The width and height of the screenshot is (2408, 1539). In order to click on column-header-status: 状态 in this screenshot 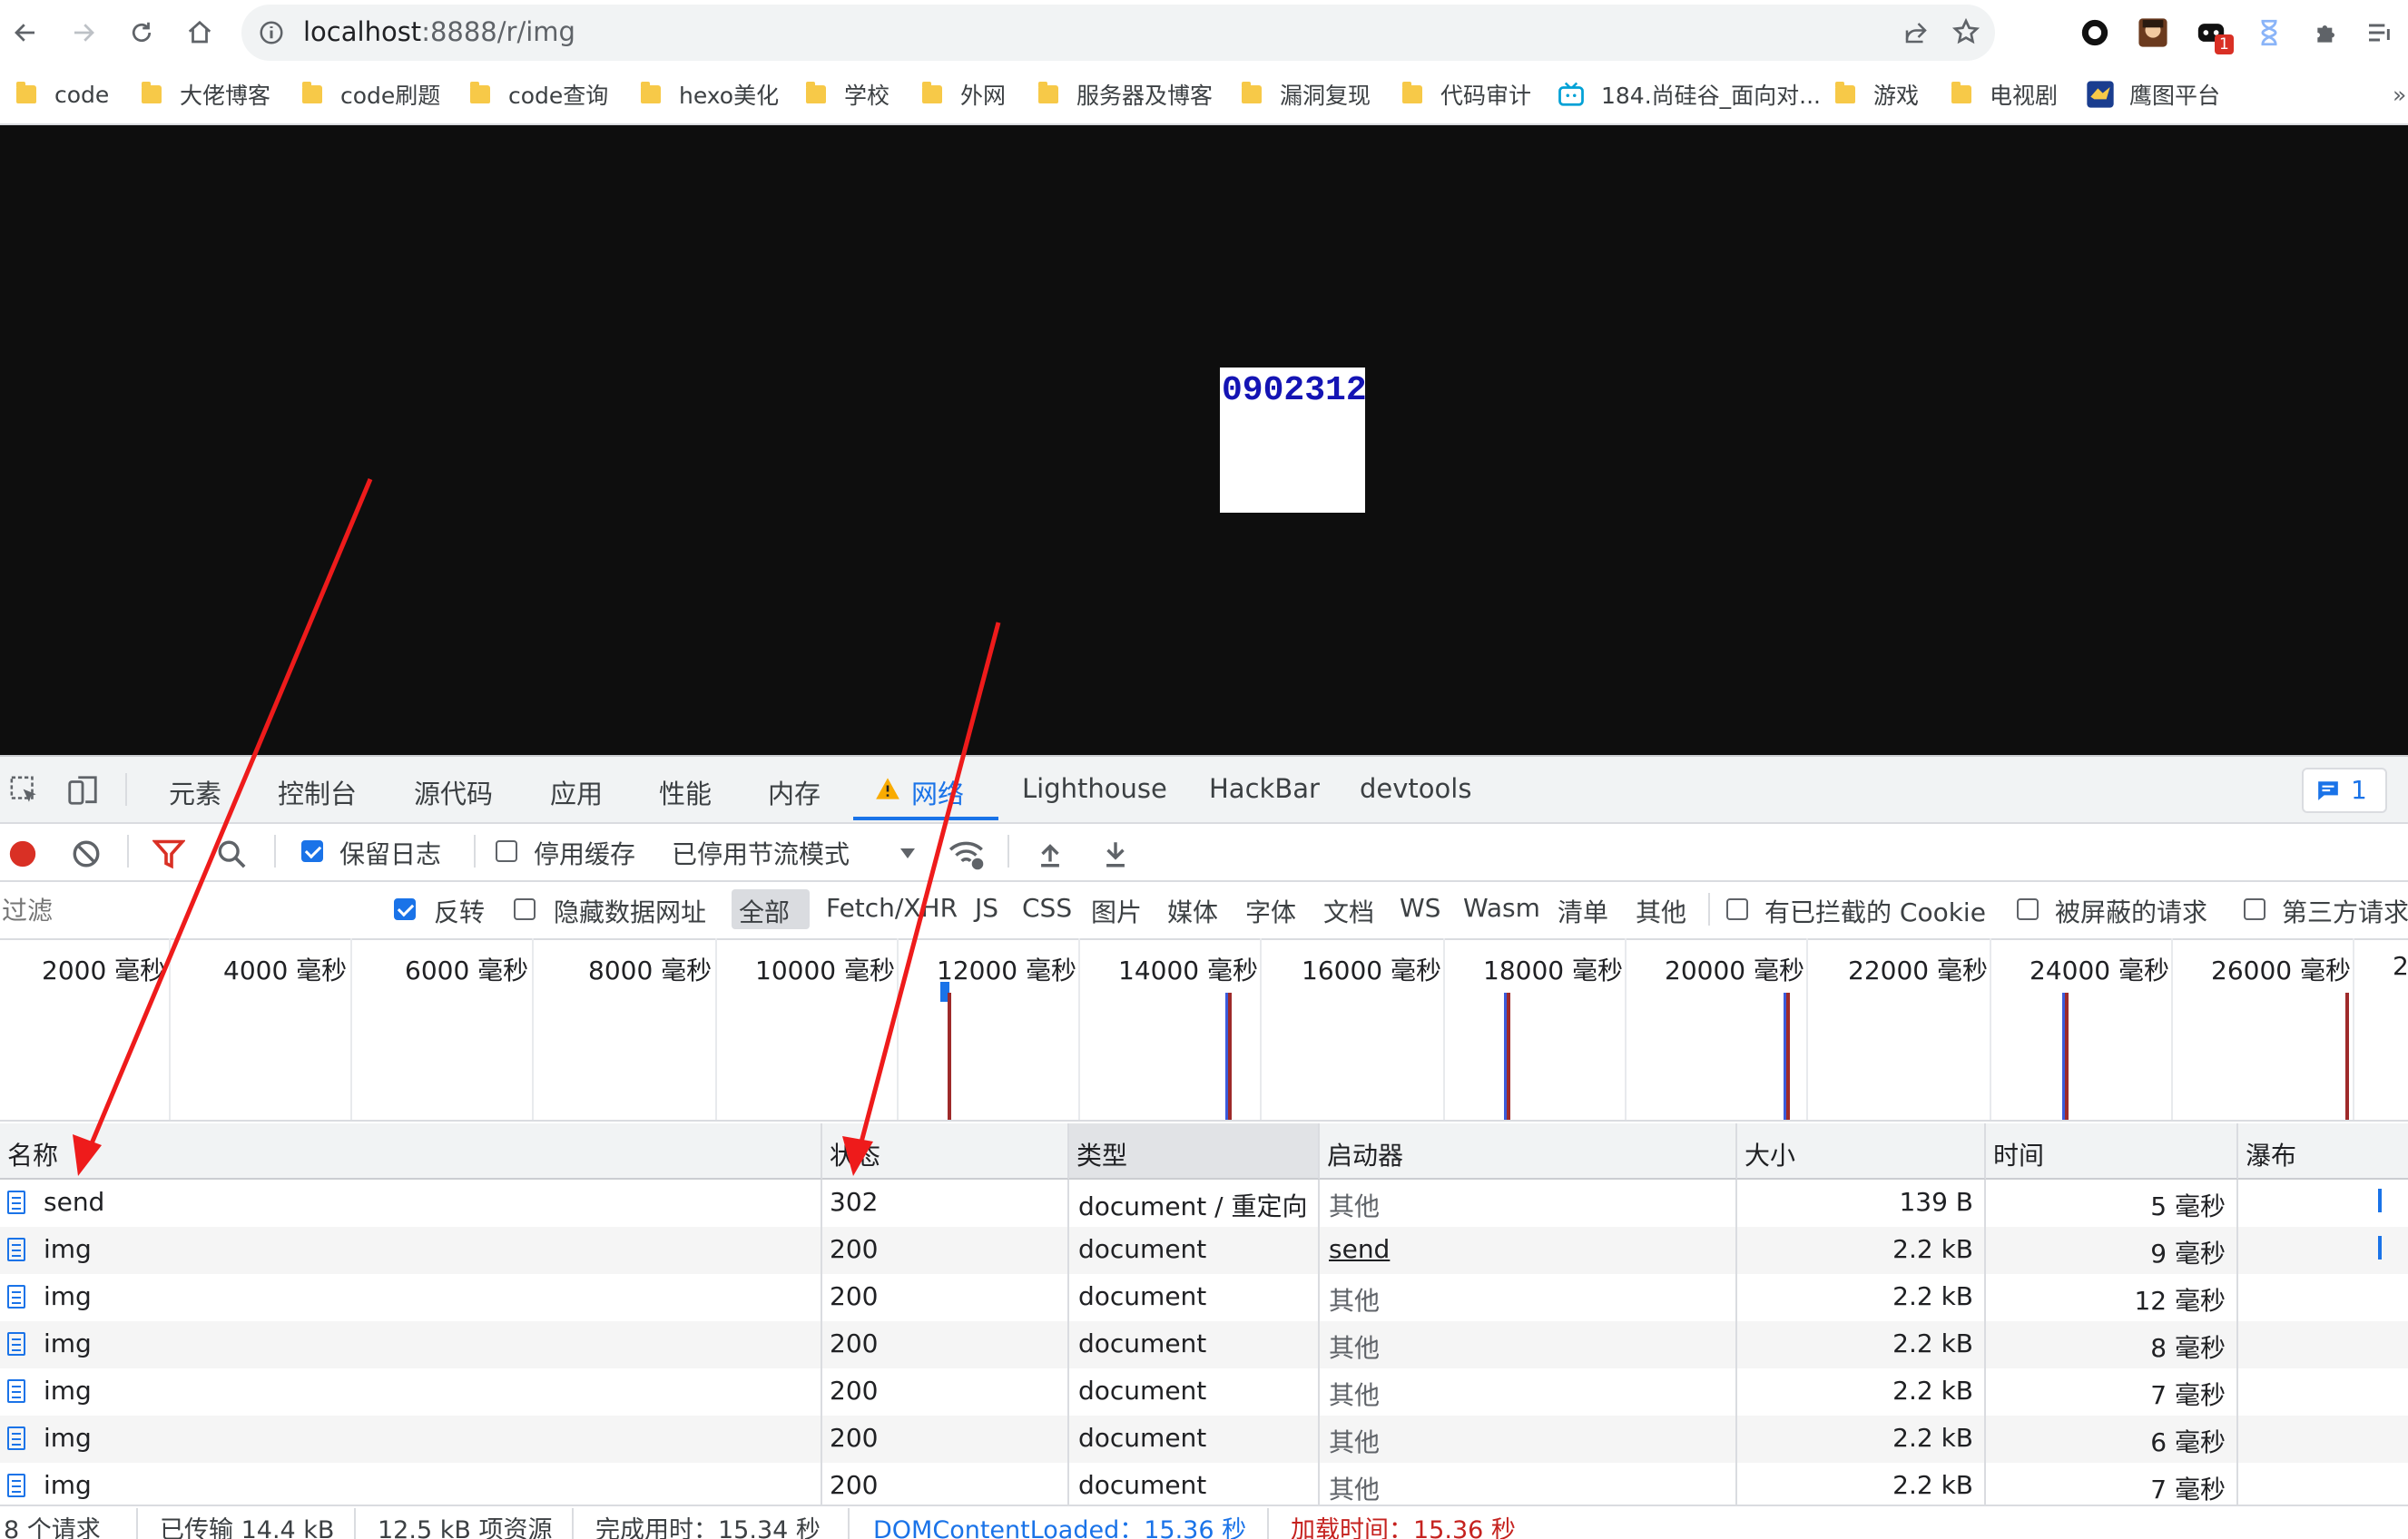, I will do `click(945, 1151)`.